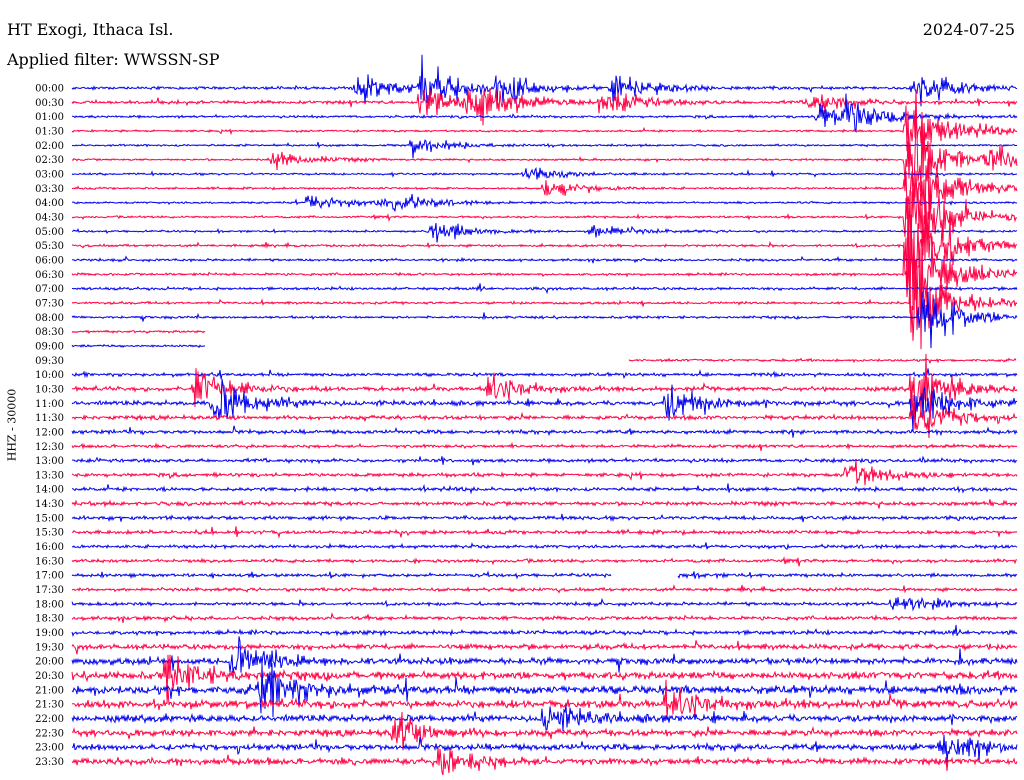 This screenshot has width=1024, height=780. Describe the element at coordinates (49, 418) in the screenshot. I see `time-tick-label: 11:30` at that location.